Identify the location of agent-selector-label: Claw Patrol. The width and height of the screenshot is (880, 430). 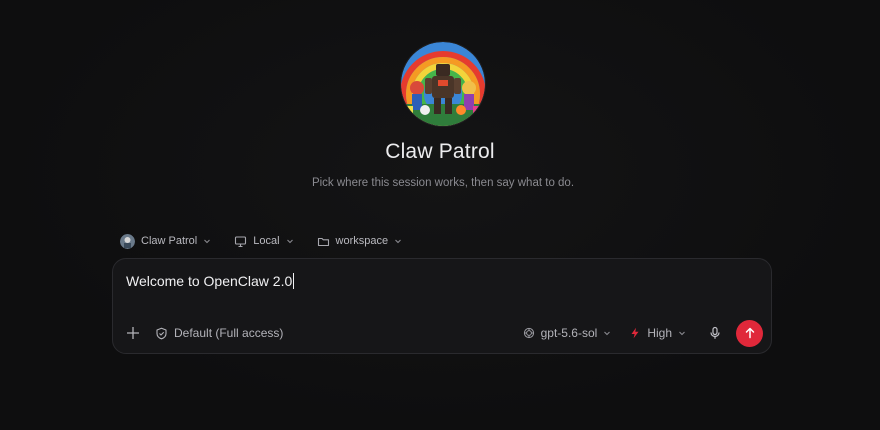
(169, 241).